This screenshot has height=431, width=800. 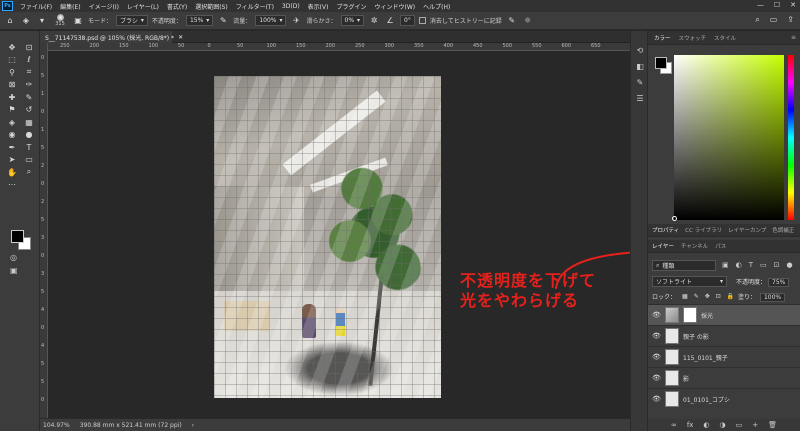 What do you see at coordinates (211, 6) in the screenshot?
I see `menu-select: 選択範囲(S)` at bounding box center [211, 6].